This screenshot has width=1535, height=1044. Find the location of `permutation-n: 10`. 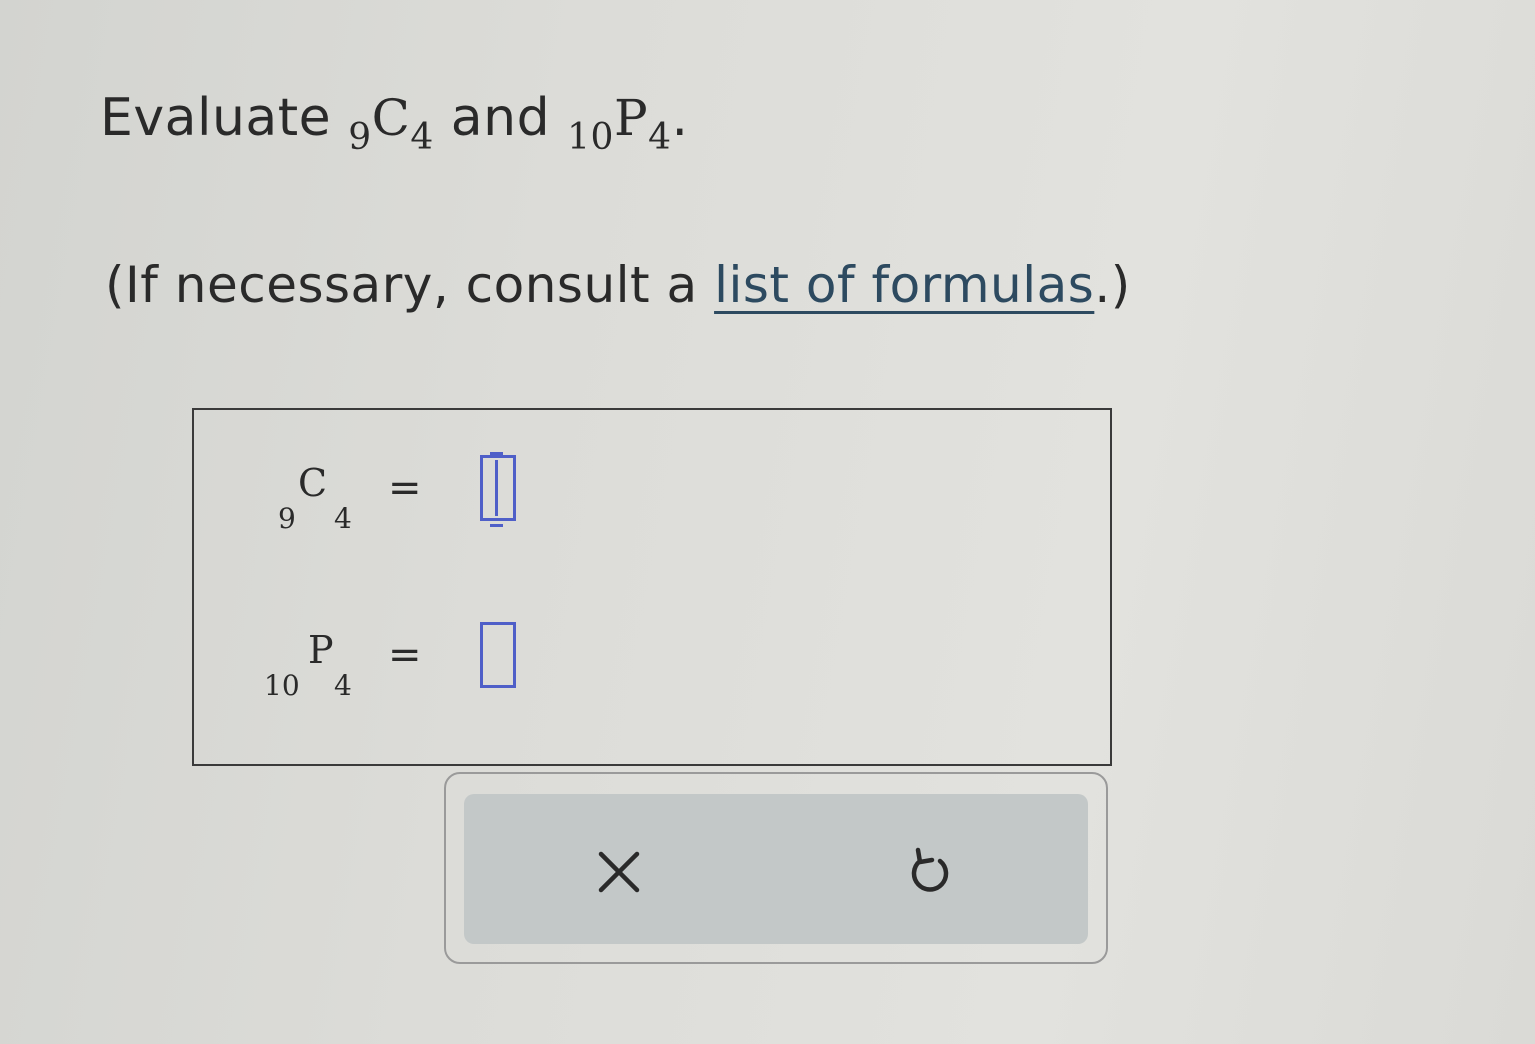

permutation-n: 10 is located at coordinates (590, 137).